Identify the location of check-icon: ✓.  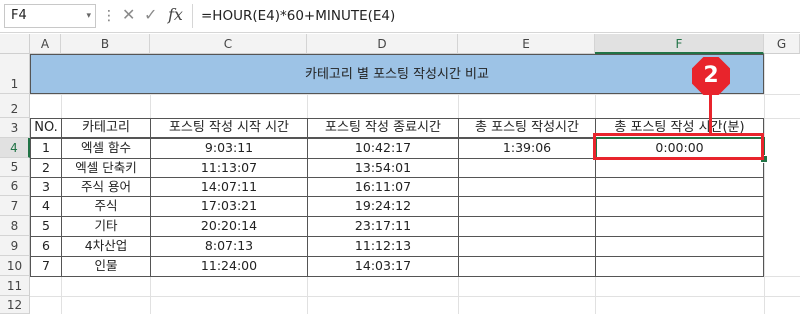
(150, 14).